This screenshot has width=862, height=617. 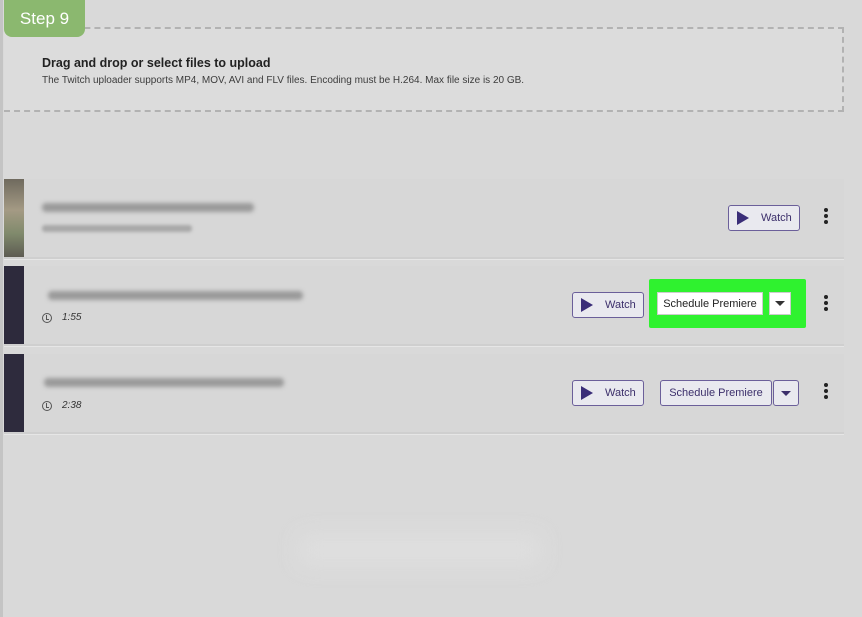 What do you see at coordinates (72, 405) in the screenshot?
I see `video-duration: 2:38` at bounding box center [72, 405].